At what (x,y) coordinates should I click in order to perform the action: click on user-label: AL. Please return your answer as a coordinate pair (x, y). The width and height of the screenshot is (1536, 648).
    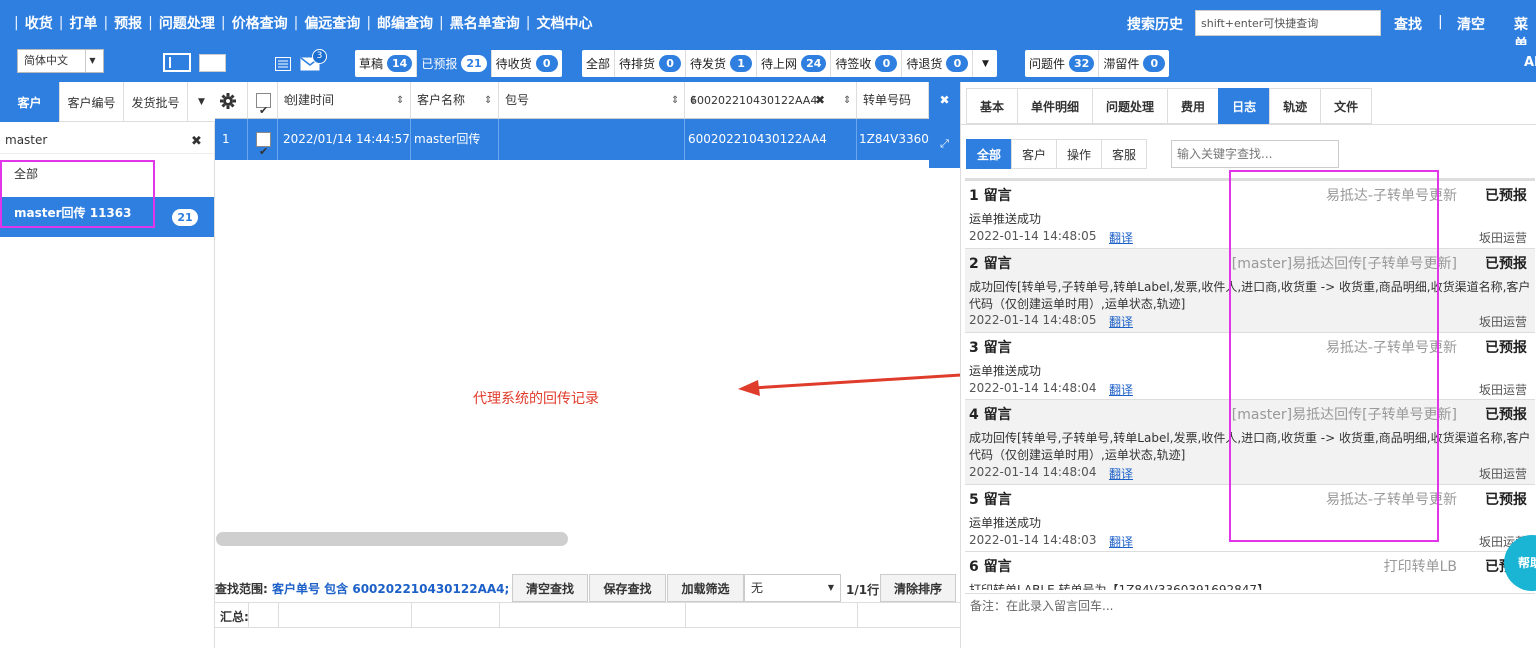
    Looking at the image, I should click on (1530, 62).